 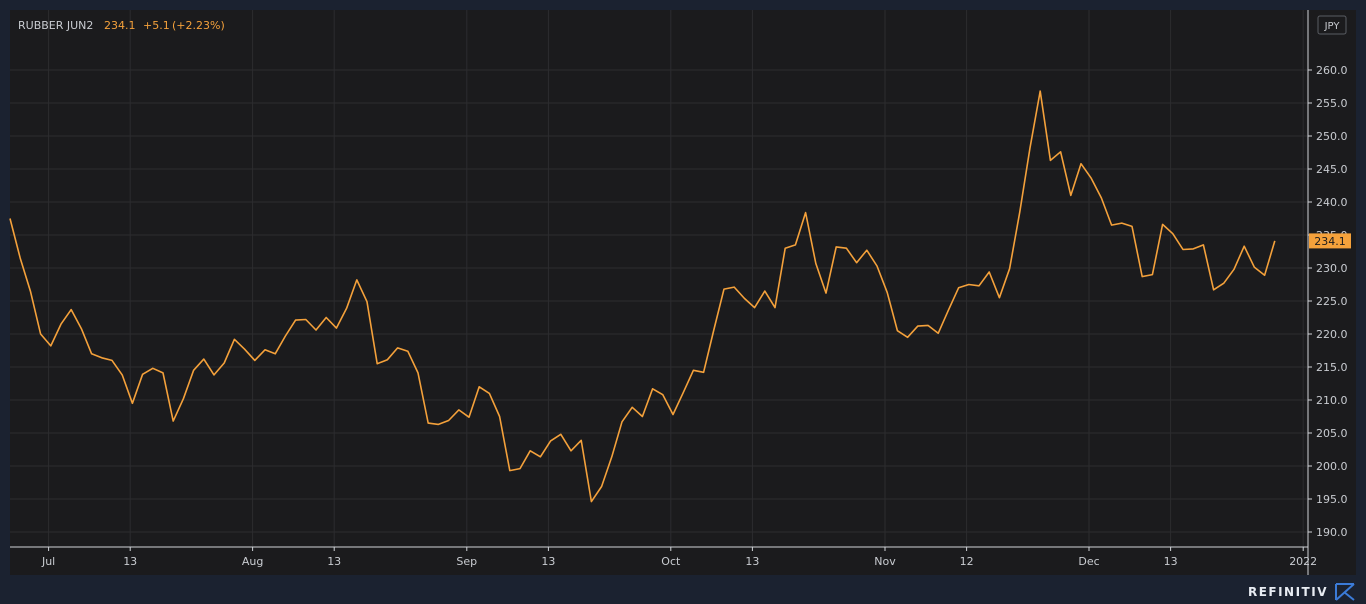 I want to click on y-tick-label: 230.0, so click(x=1332, y=268).